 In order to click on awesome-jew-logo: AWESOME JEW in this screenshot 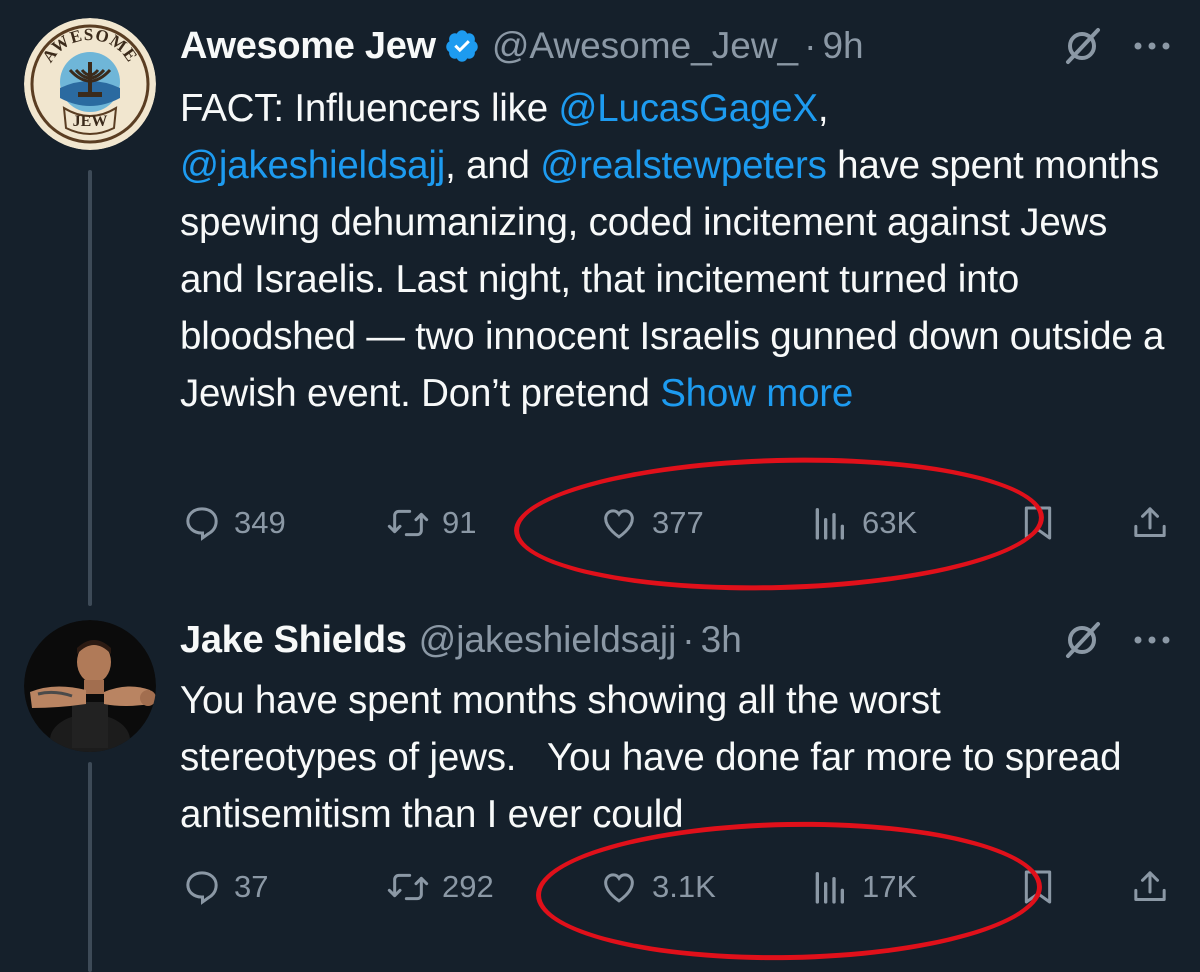, I will do `click(90, 84)`.